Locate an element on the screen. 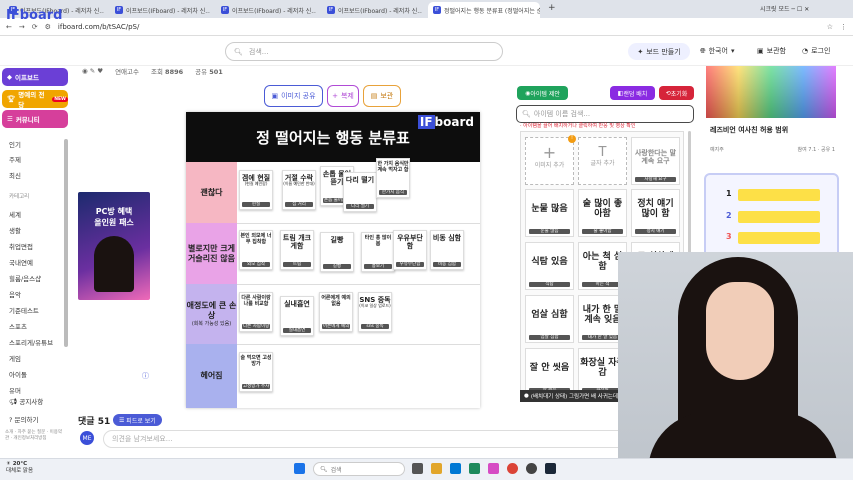 This screenshot has width=853, height=480. pool-item-card: 잘 안 씻음안 씻음 is located at coordinates (549, 369).